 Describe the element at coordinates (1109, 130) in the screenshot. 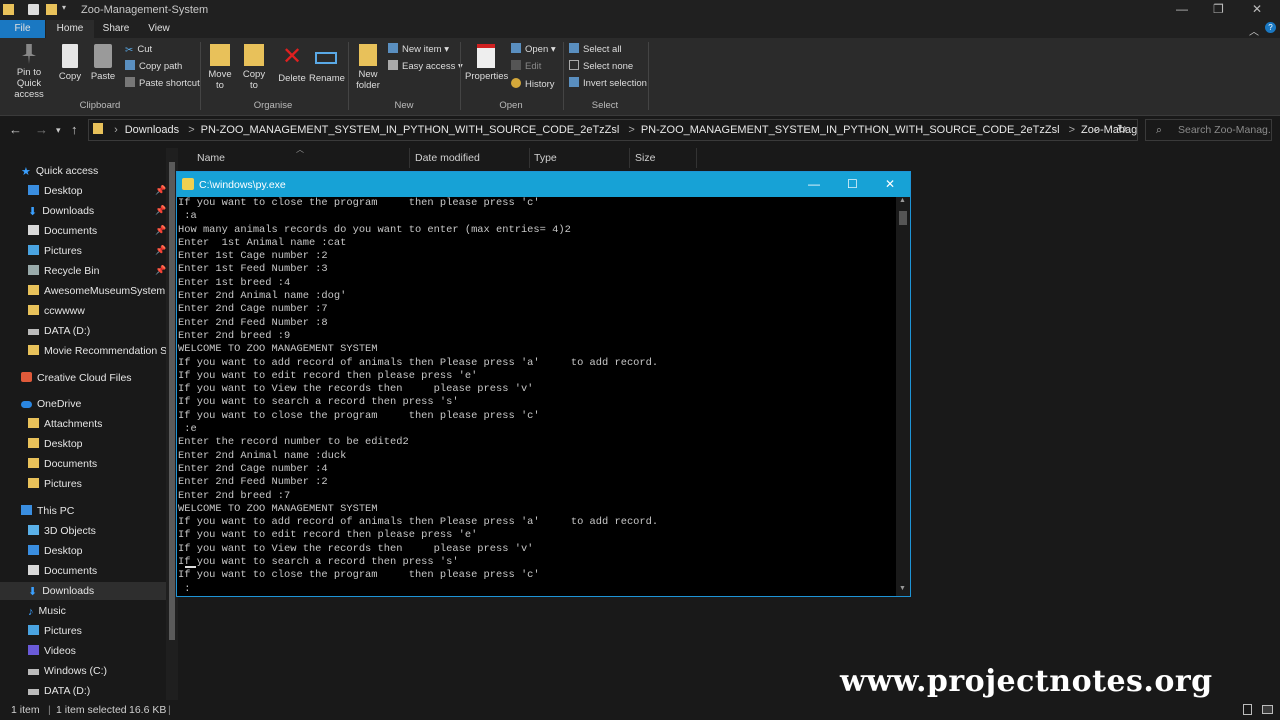

I see `breadcrumb-zoo-management-system: Zoo-Management-System` at that location.